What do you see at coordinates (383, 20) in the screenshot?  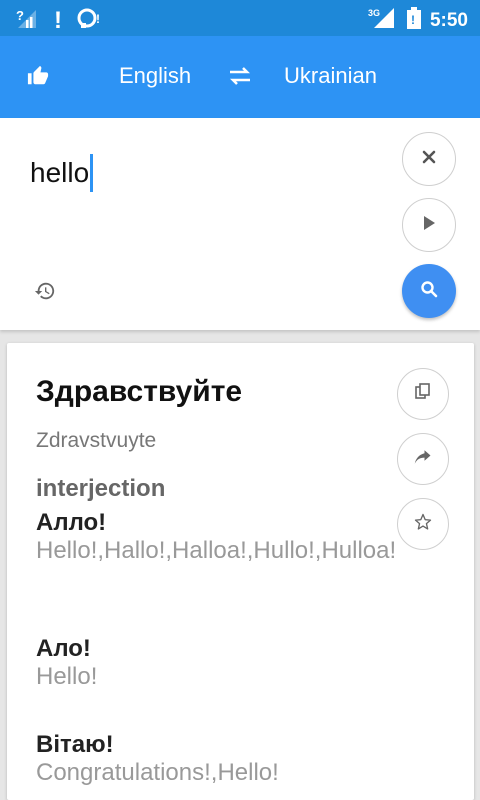 I see `signal-3g-icon: 3G` at bounding box center [383, 20].